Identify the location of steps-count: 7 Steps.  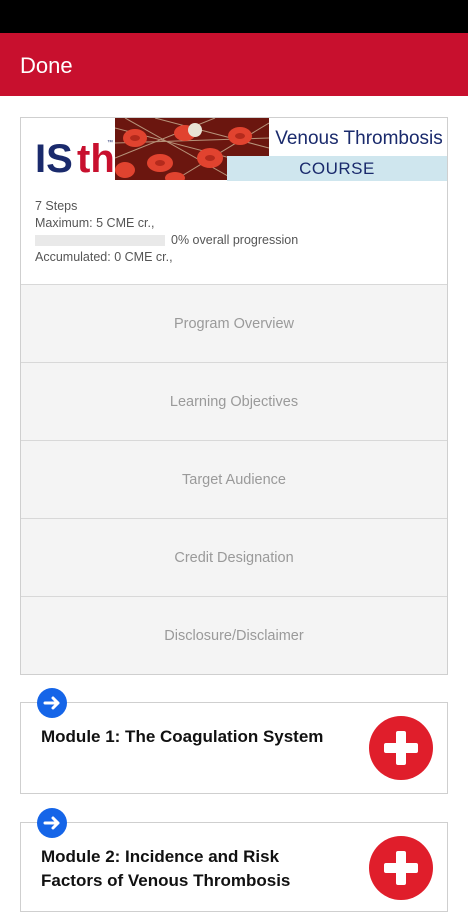
(56, 206).